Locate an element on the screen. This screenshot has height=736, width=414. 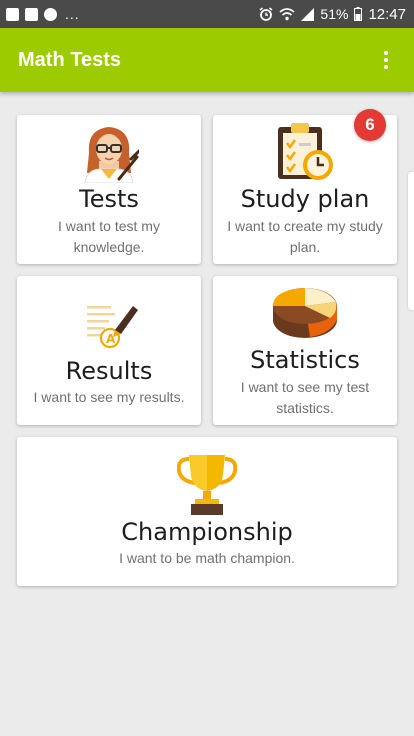
signal-icon is located at coordinates (308, 14).